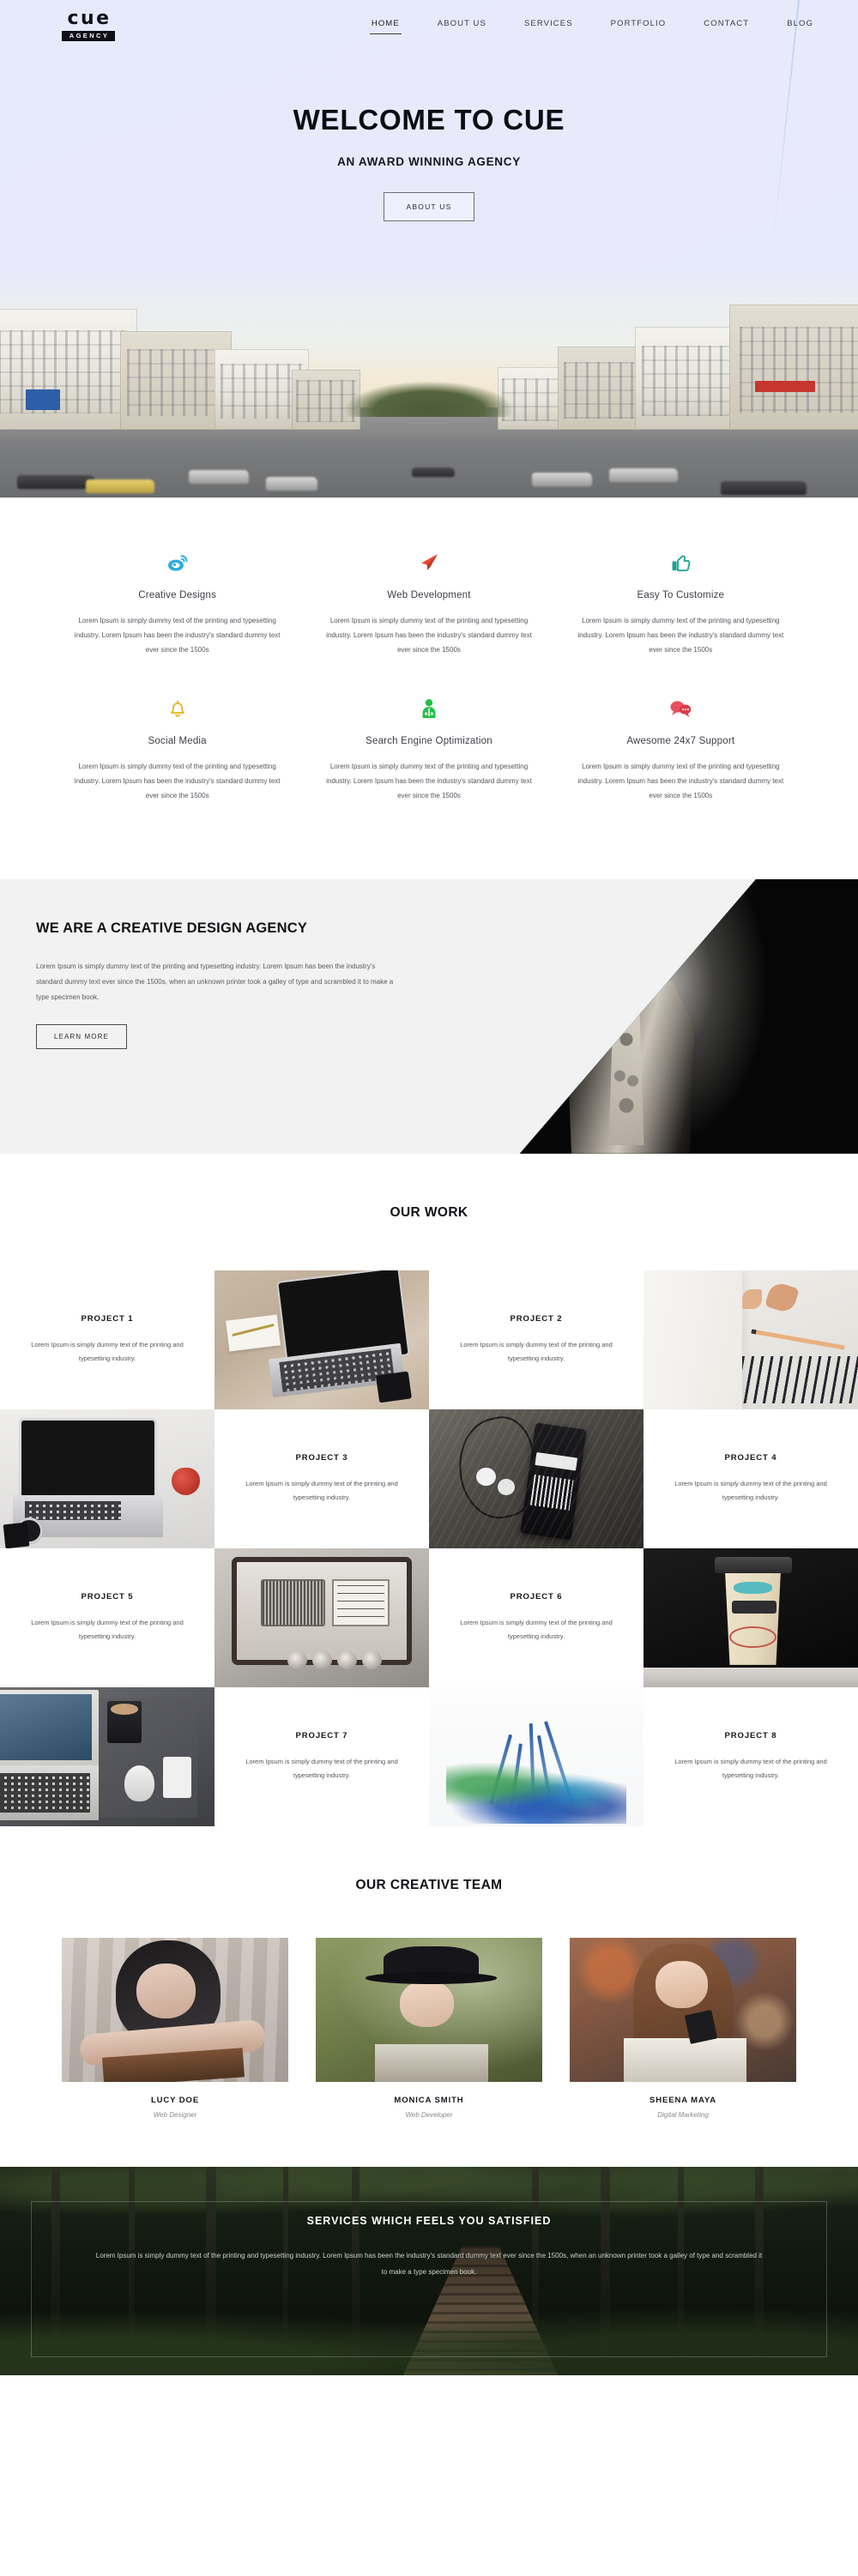  I want to click on user-person-icon, so click(428, 708).